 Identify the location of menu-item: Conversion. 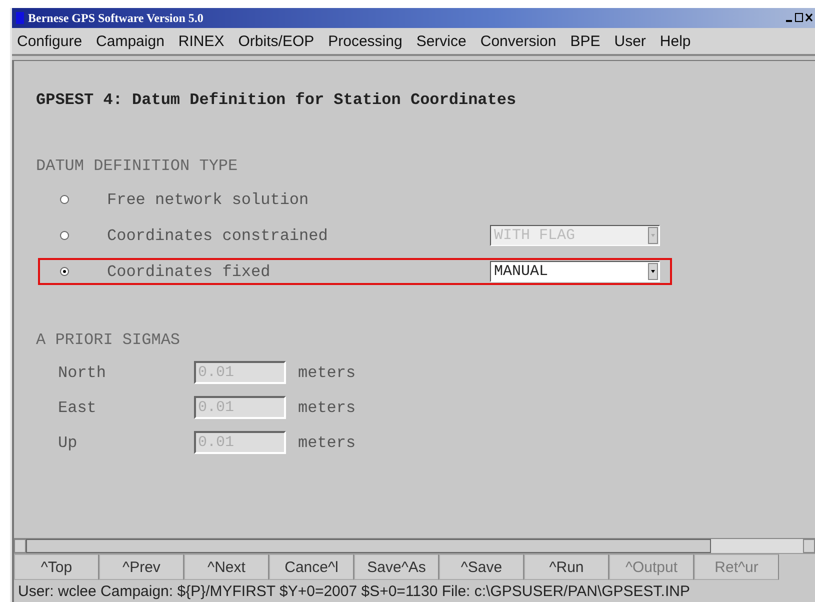
(520, 41).